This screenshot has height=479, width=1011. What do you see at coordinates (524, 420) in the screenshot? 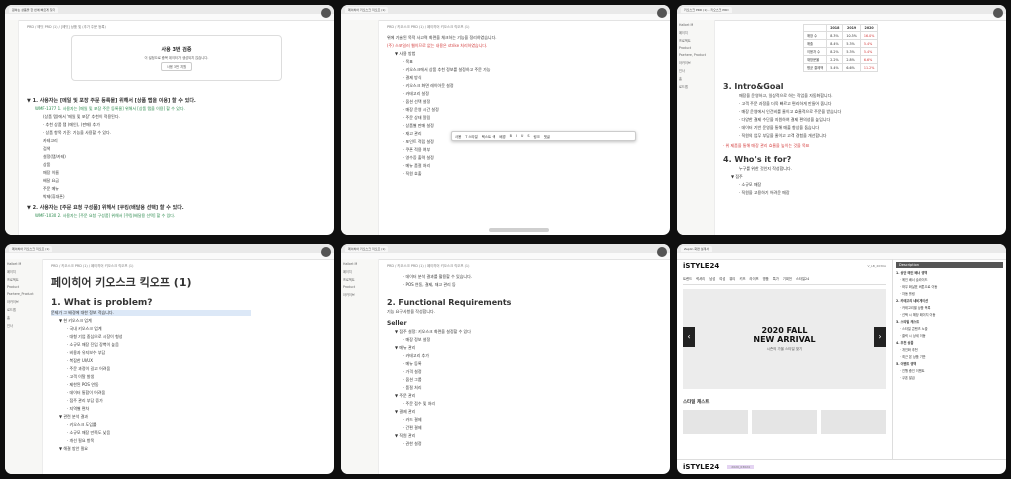
I see `list-item: · 카드 결제` at bounding box center [524, 420].